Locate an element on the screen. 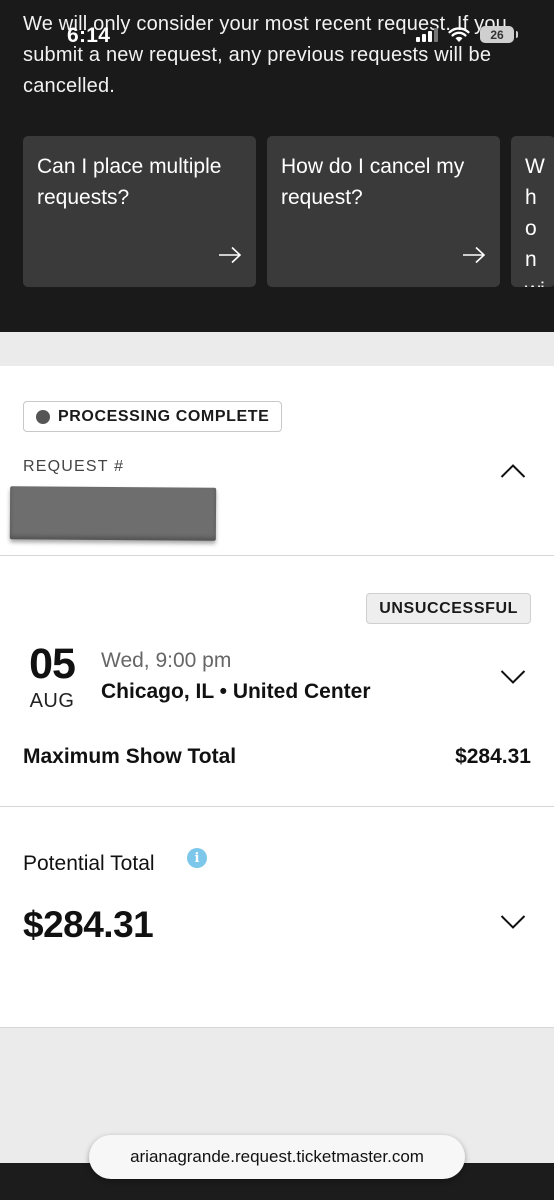  battery-icon: 26 is located at coordinates (499, 34).